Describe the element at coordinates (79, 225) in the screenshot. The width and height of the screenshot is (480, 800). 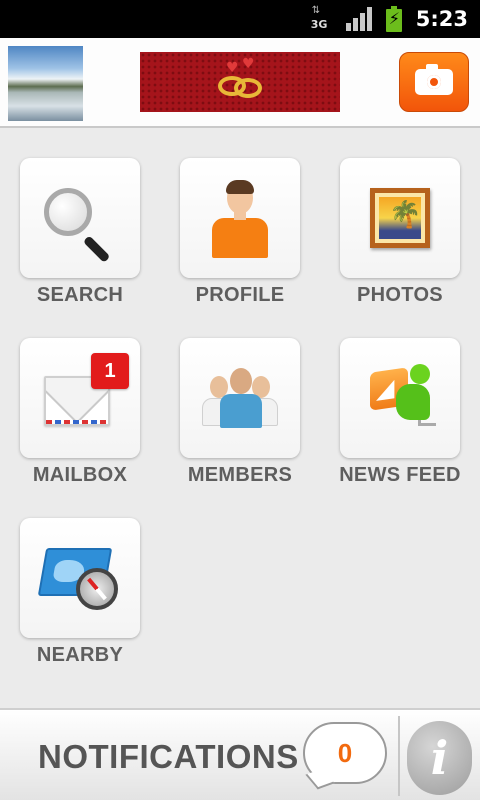
I see `magnifier-icon` at that location.